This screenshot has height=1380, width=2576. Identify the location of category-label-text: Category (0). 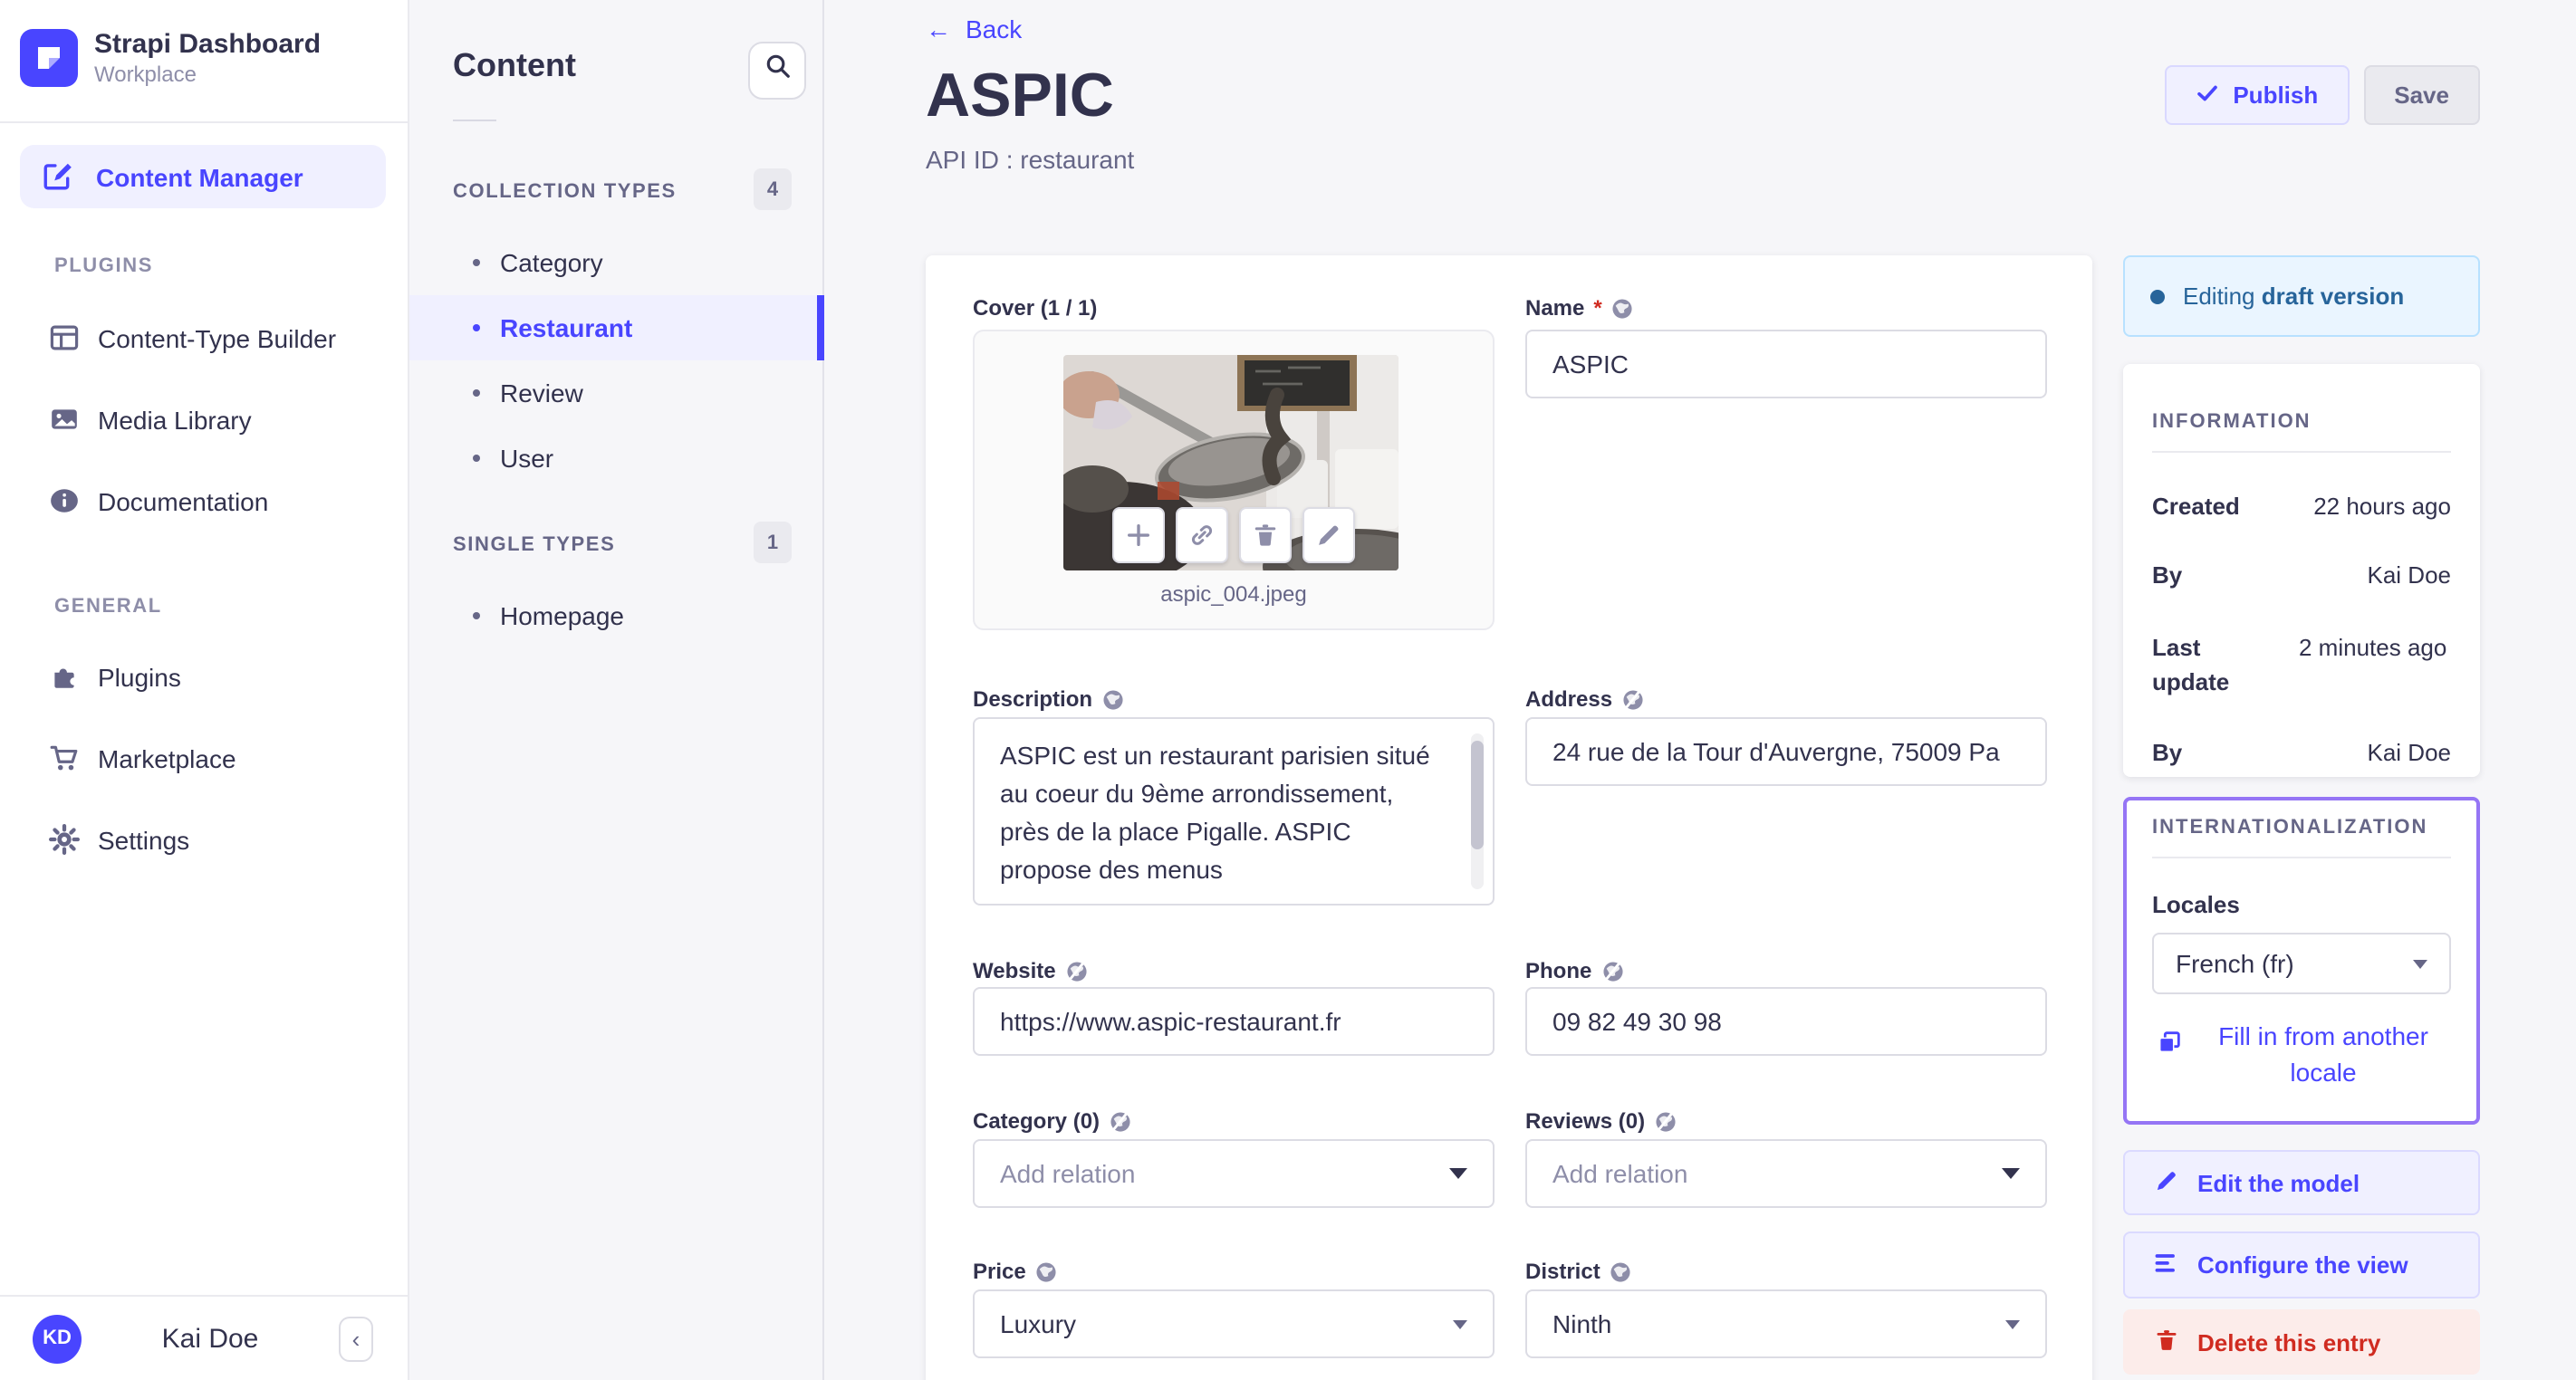
(1037, 1121).